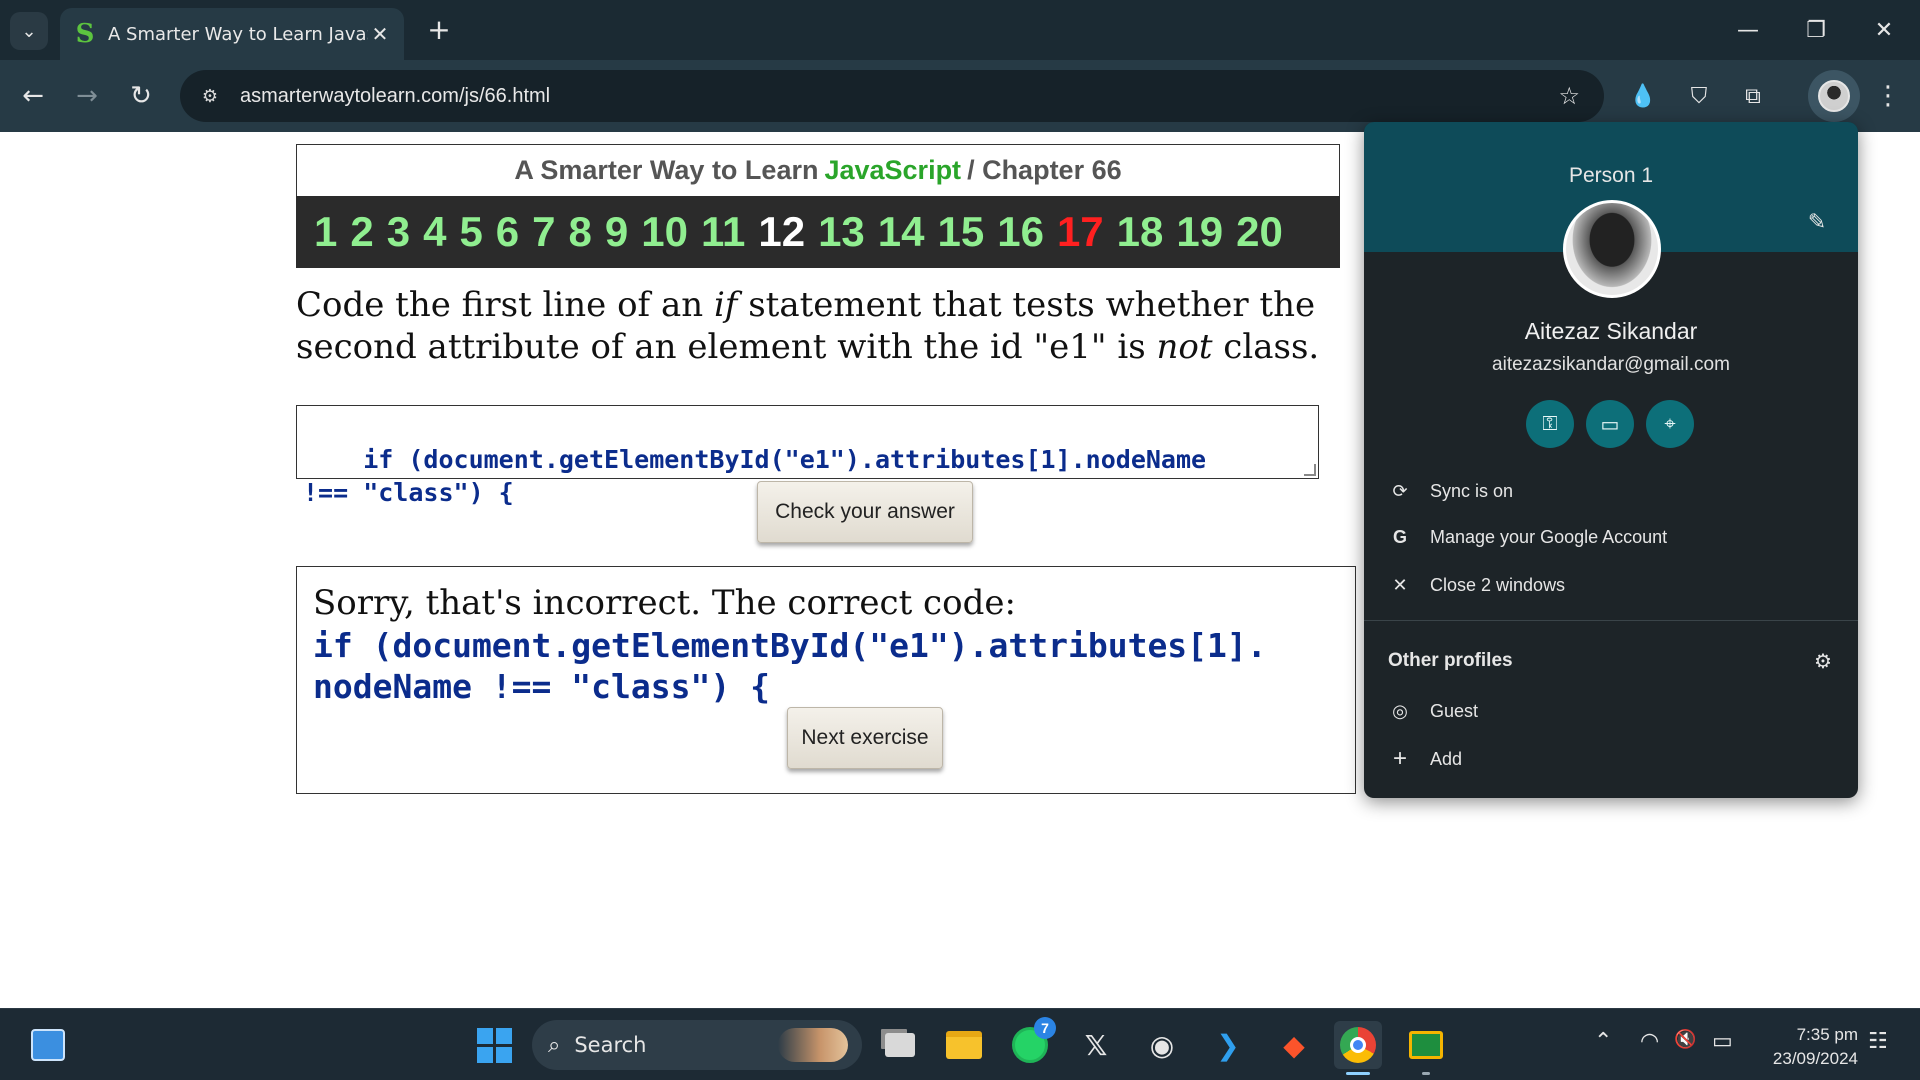 The height and width of the screenshot is (1080, 1920). Describe the element at coordinates (1685, 1039) in the screenshot. I see `volume-muted-icon: 🔇` at that location.